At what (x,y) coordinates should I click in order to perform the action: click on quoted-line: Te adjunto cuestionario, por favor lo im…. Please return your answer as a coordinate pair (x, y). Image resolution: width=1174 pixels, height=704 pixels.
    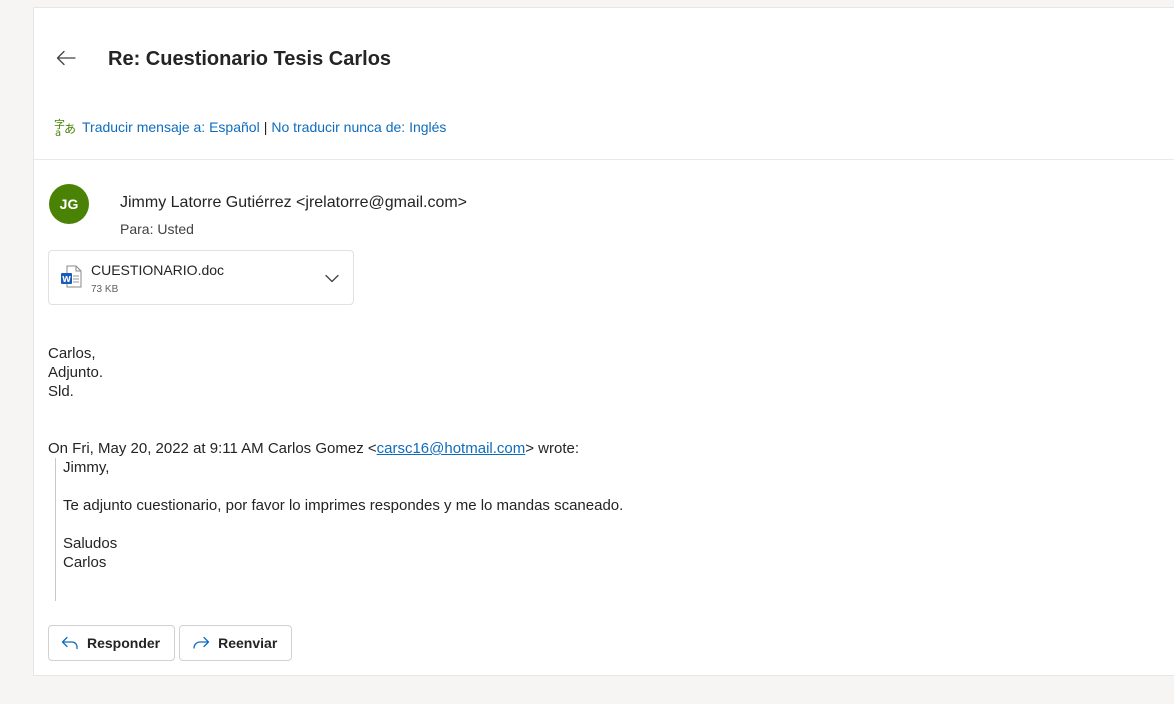
    Looking at the image, I should click on (343, 505).